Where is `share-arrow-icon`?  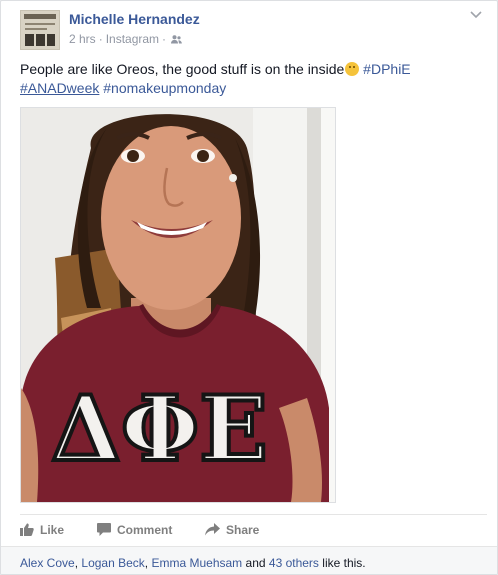 share-arrow-icon is located at coordinates (212, 529).